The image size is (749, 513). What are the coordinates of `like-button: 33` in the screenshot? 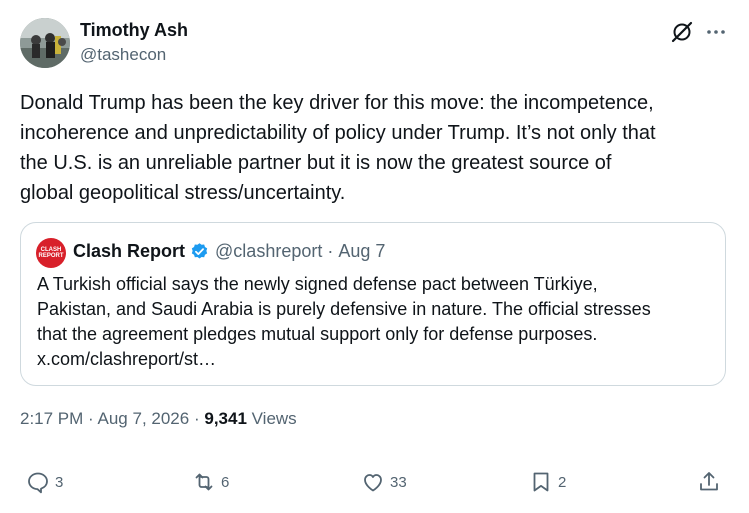 It's located at (384, 482).